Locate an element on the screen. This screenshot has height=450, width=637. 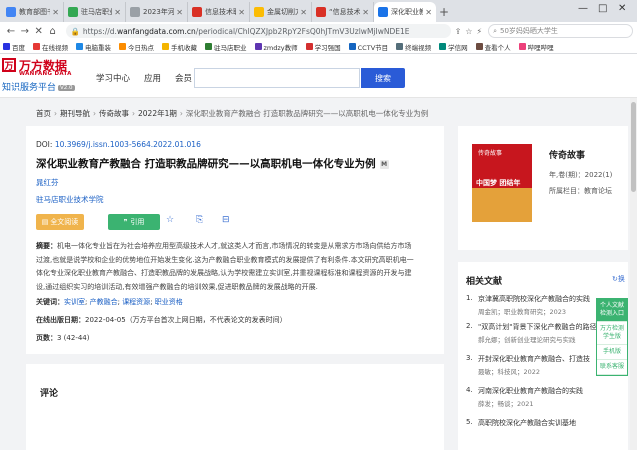
journal-name: 传奇故事 is located at coordinates (567, 154).